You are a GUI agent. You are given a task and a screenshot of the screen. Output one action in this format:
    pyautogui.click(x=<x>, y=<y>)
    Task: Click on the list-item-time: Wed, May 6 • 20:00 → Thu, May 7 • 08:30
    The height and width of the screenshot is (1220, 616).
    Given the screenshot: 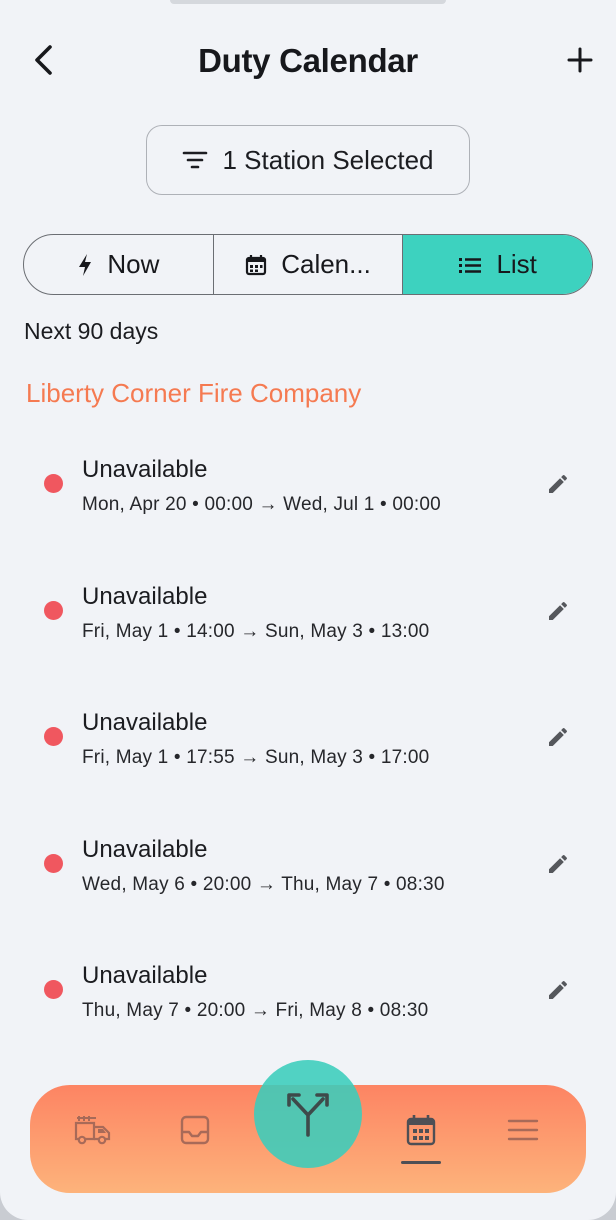 What is the action you would take?
    pyautogui.click(x=263, y=884)
    